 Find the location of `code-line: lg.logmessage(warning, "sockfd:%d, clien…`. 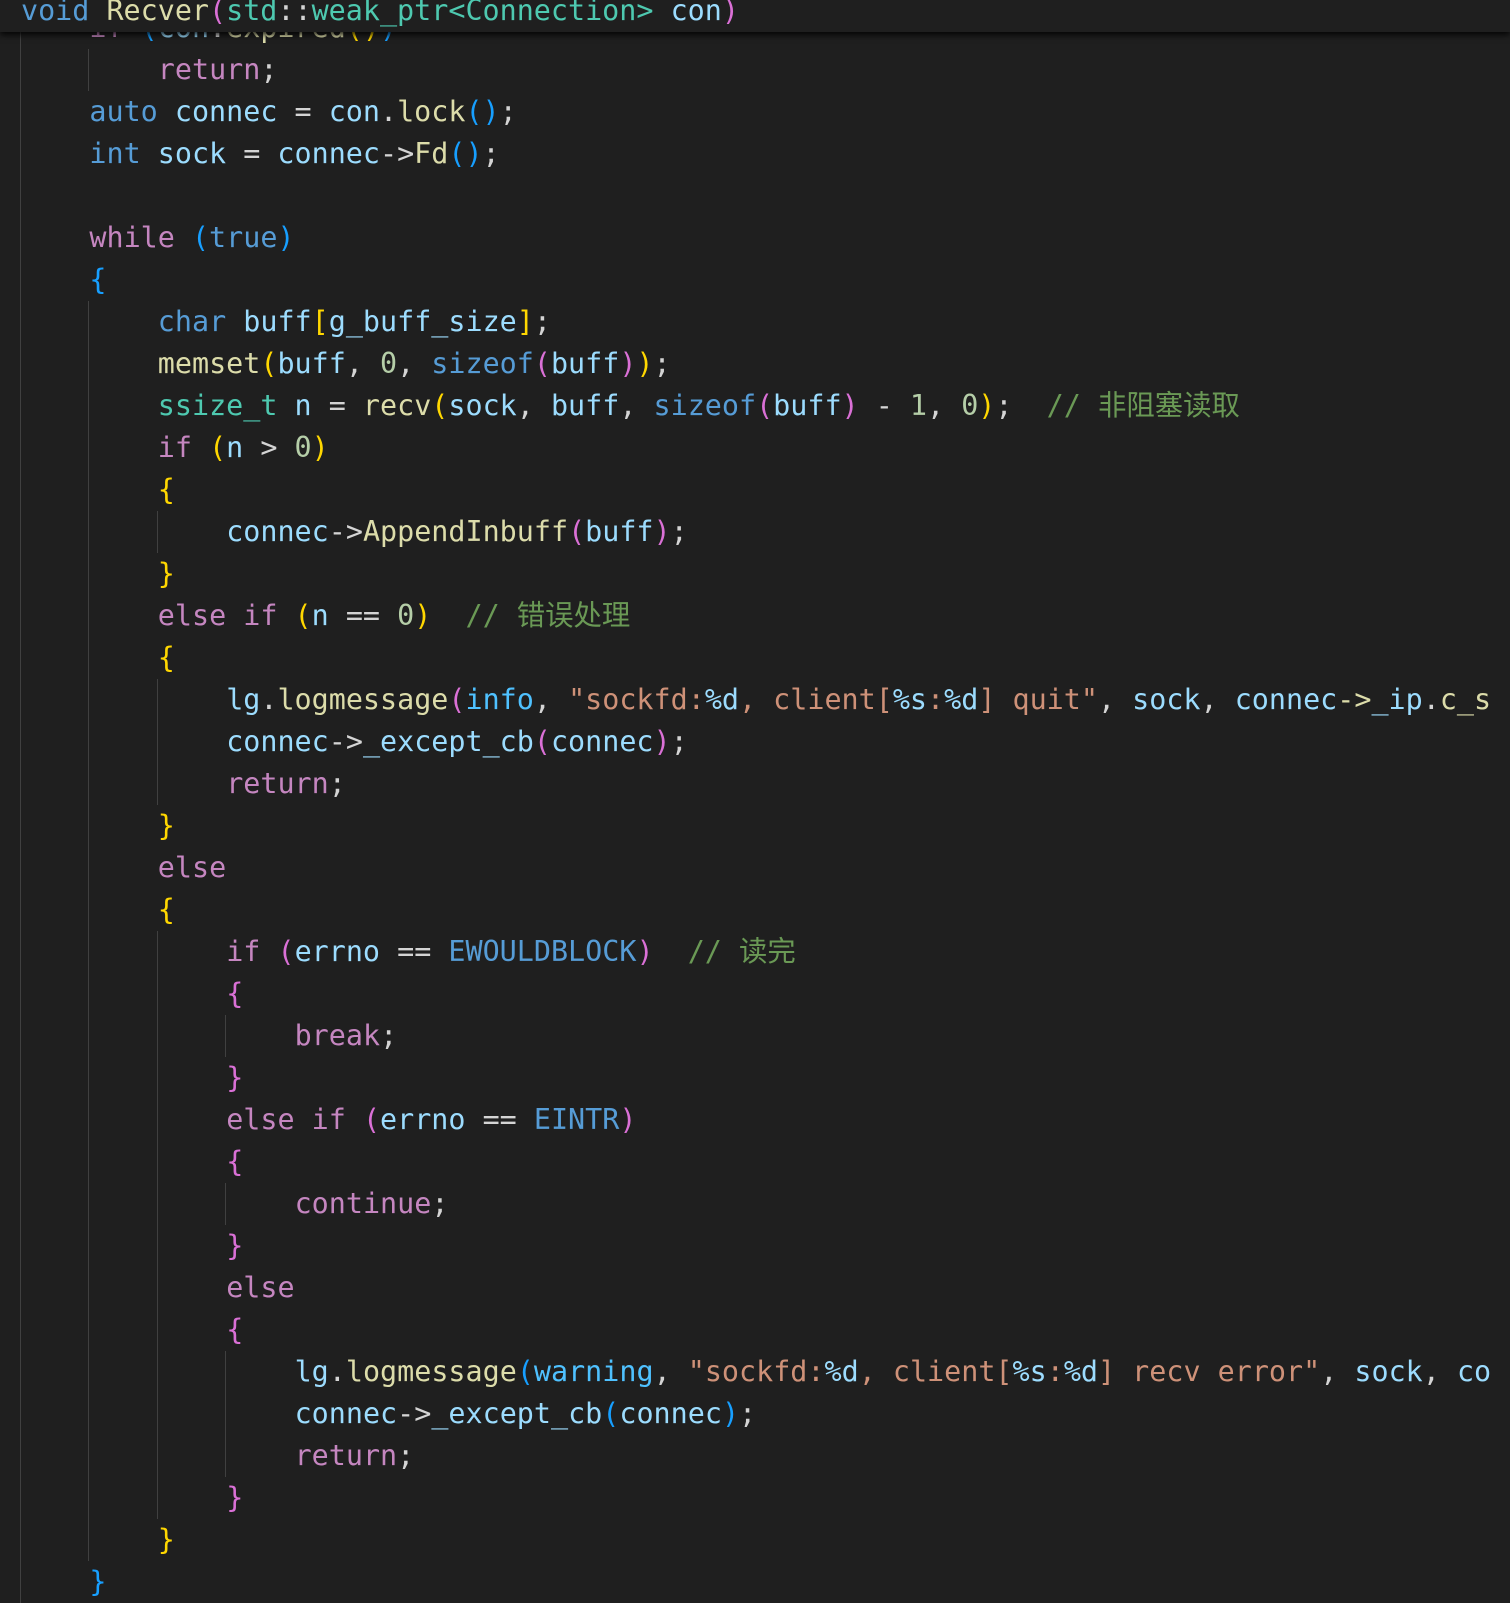

code-line: lg.logmessage(warning, "sockfd:%d, clien… is located at coordinates (893, 1372).